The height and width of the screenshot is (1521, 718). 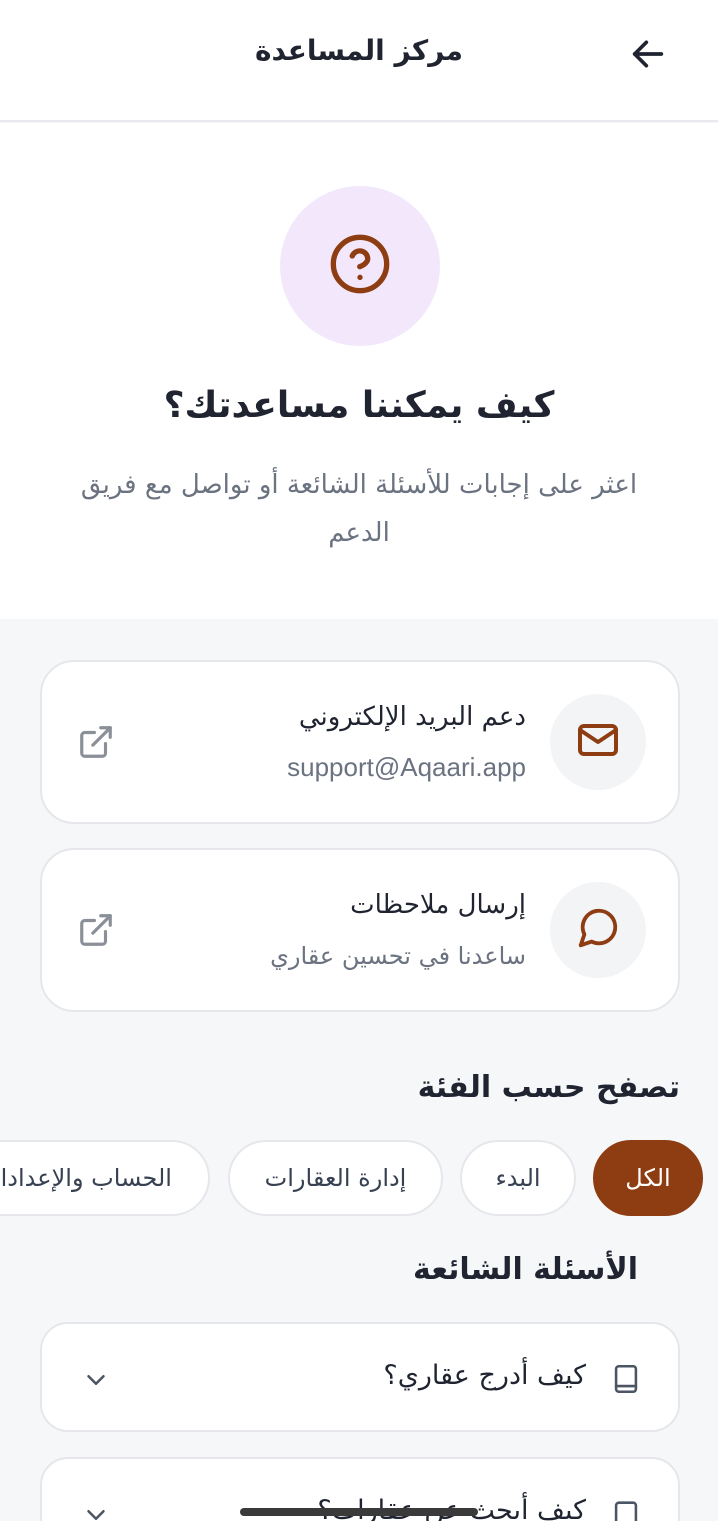 I want to click on hero-icon-circle, so click(x=360, y=266).